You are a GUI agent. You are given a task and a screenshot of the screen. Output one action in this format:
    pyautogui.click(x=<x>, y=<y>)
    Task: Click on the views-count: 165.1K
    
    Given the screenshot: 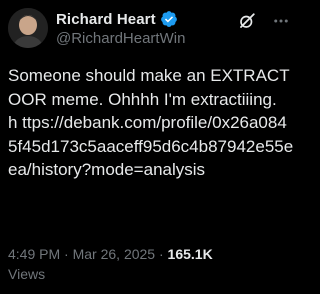 What is the action you would take?
    pyautogui.click(x=190, y=254)
    